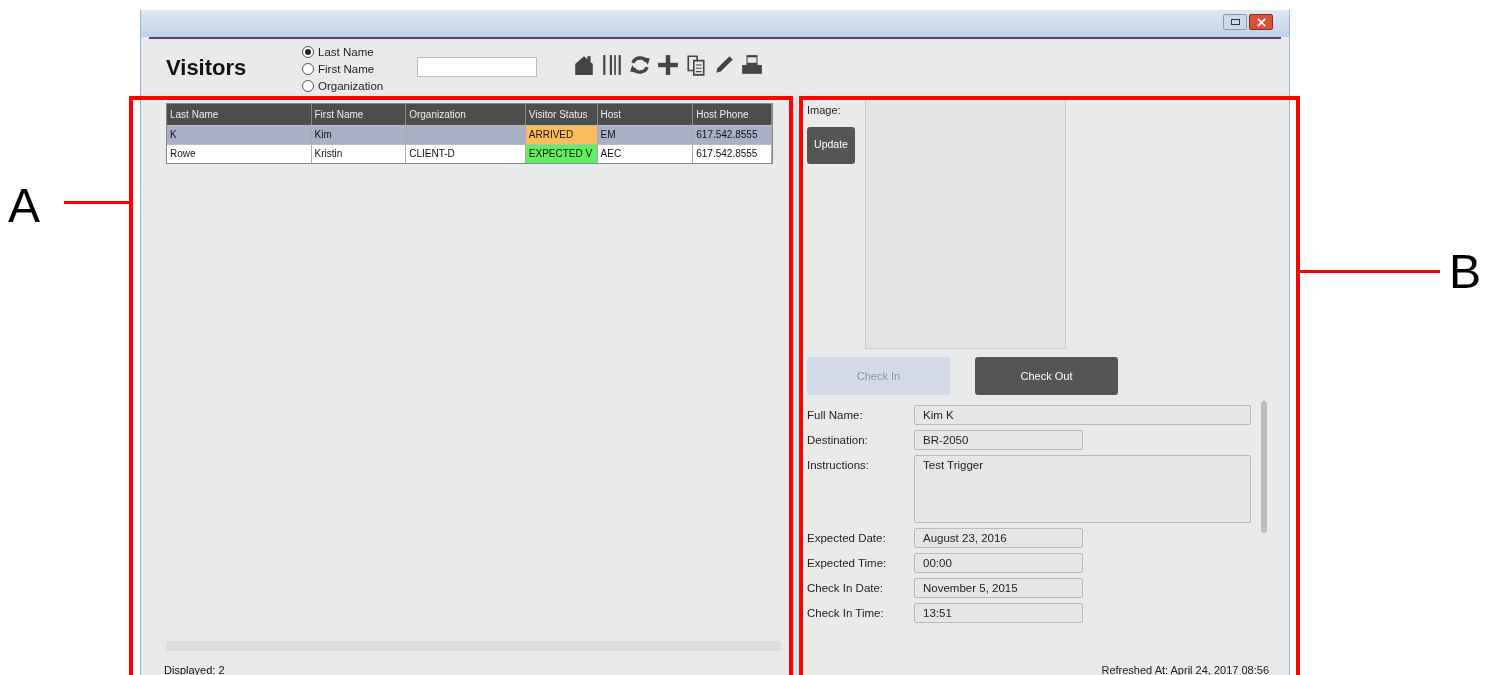 This screenshot has height=675, width=1497. Describe the element at coordinates (846, 613) in the screenshot. I see `field-label: Check In Time:` at that location.